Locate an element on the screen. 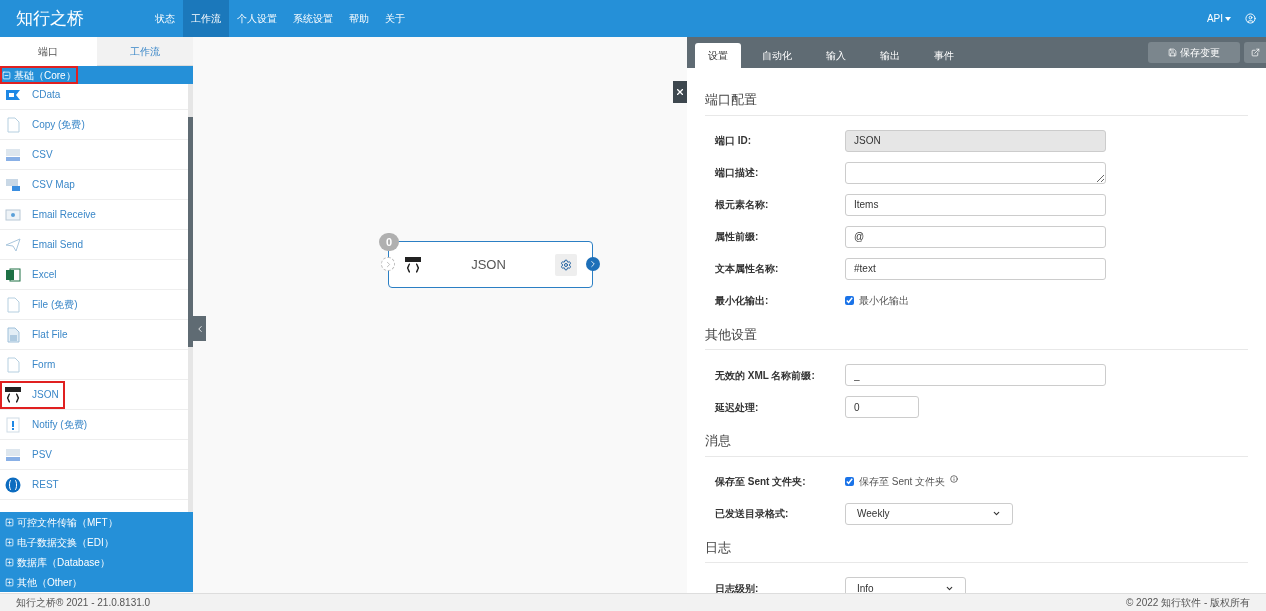  save-button: 保存变更 is located at coordinates (1194, 52).